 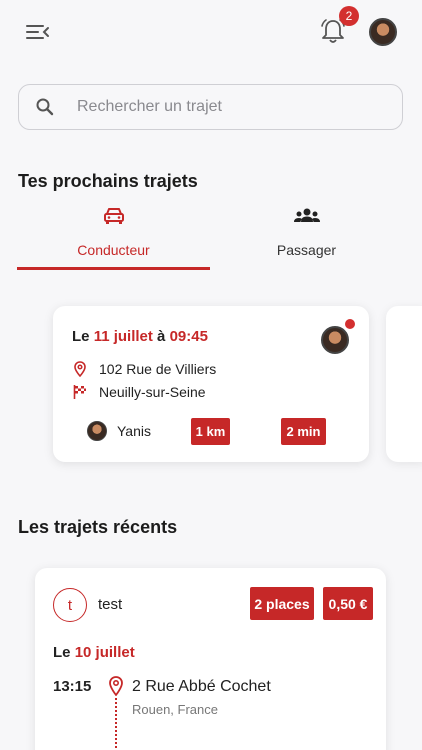 What do you see at coordinates (306, 215) in the screenshot?
I see `people-icon` at bounding box center [306, 215].